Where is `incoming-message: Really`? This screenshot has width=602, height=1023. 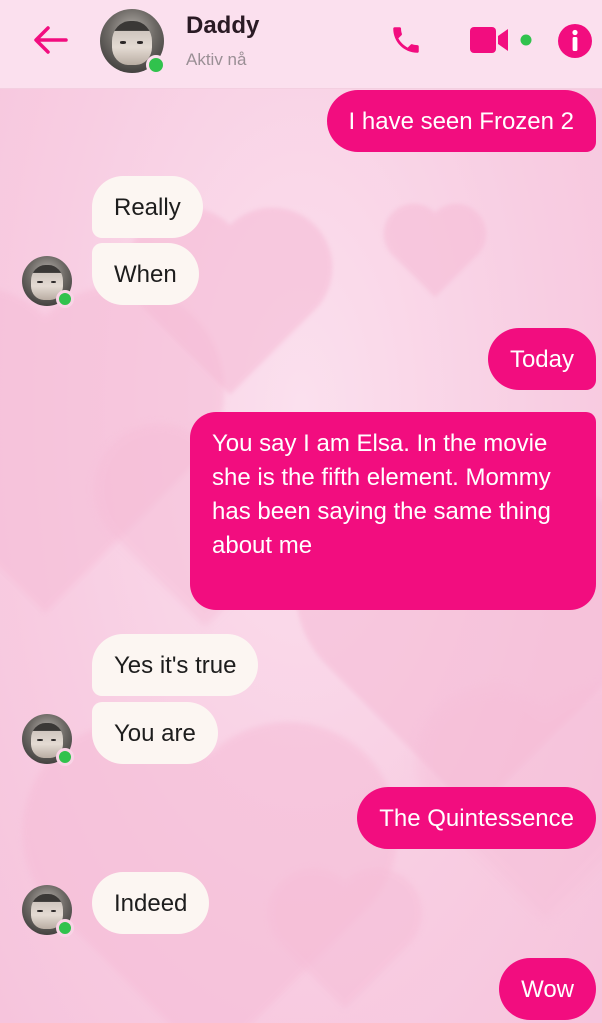 incoming-message: Really is located at coordinates (147, 207).